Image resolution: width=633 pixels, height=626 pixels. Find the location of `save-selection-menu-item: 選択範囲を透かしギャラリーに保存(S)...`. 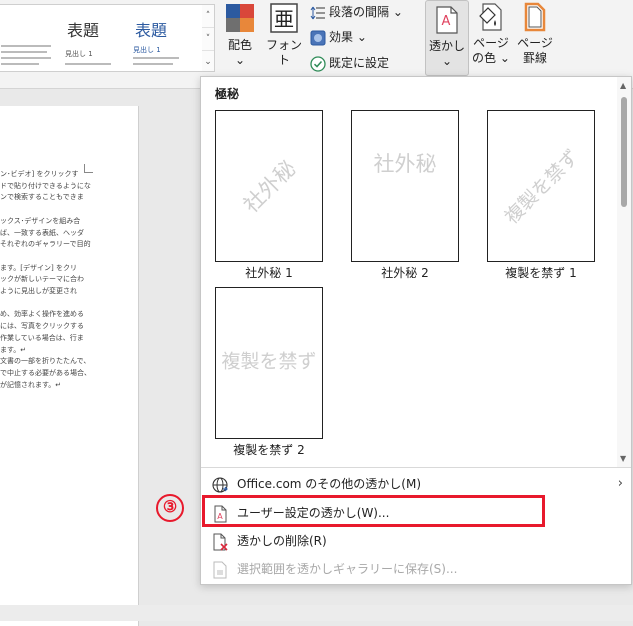

save-selection-menu-item: 選択範囲を透かしギャラリーに保存(S)... is located at coordinates (411, 569).